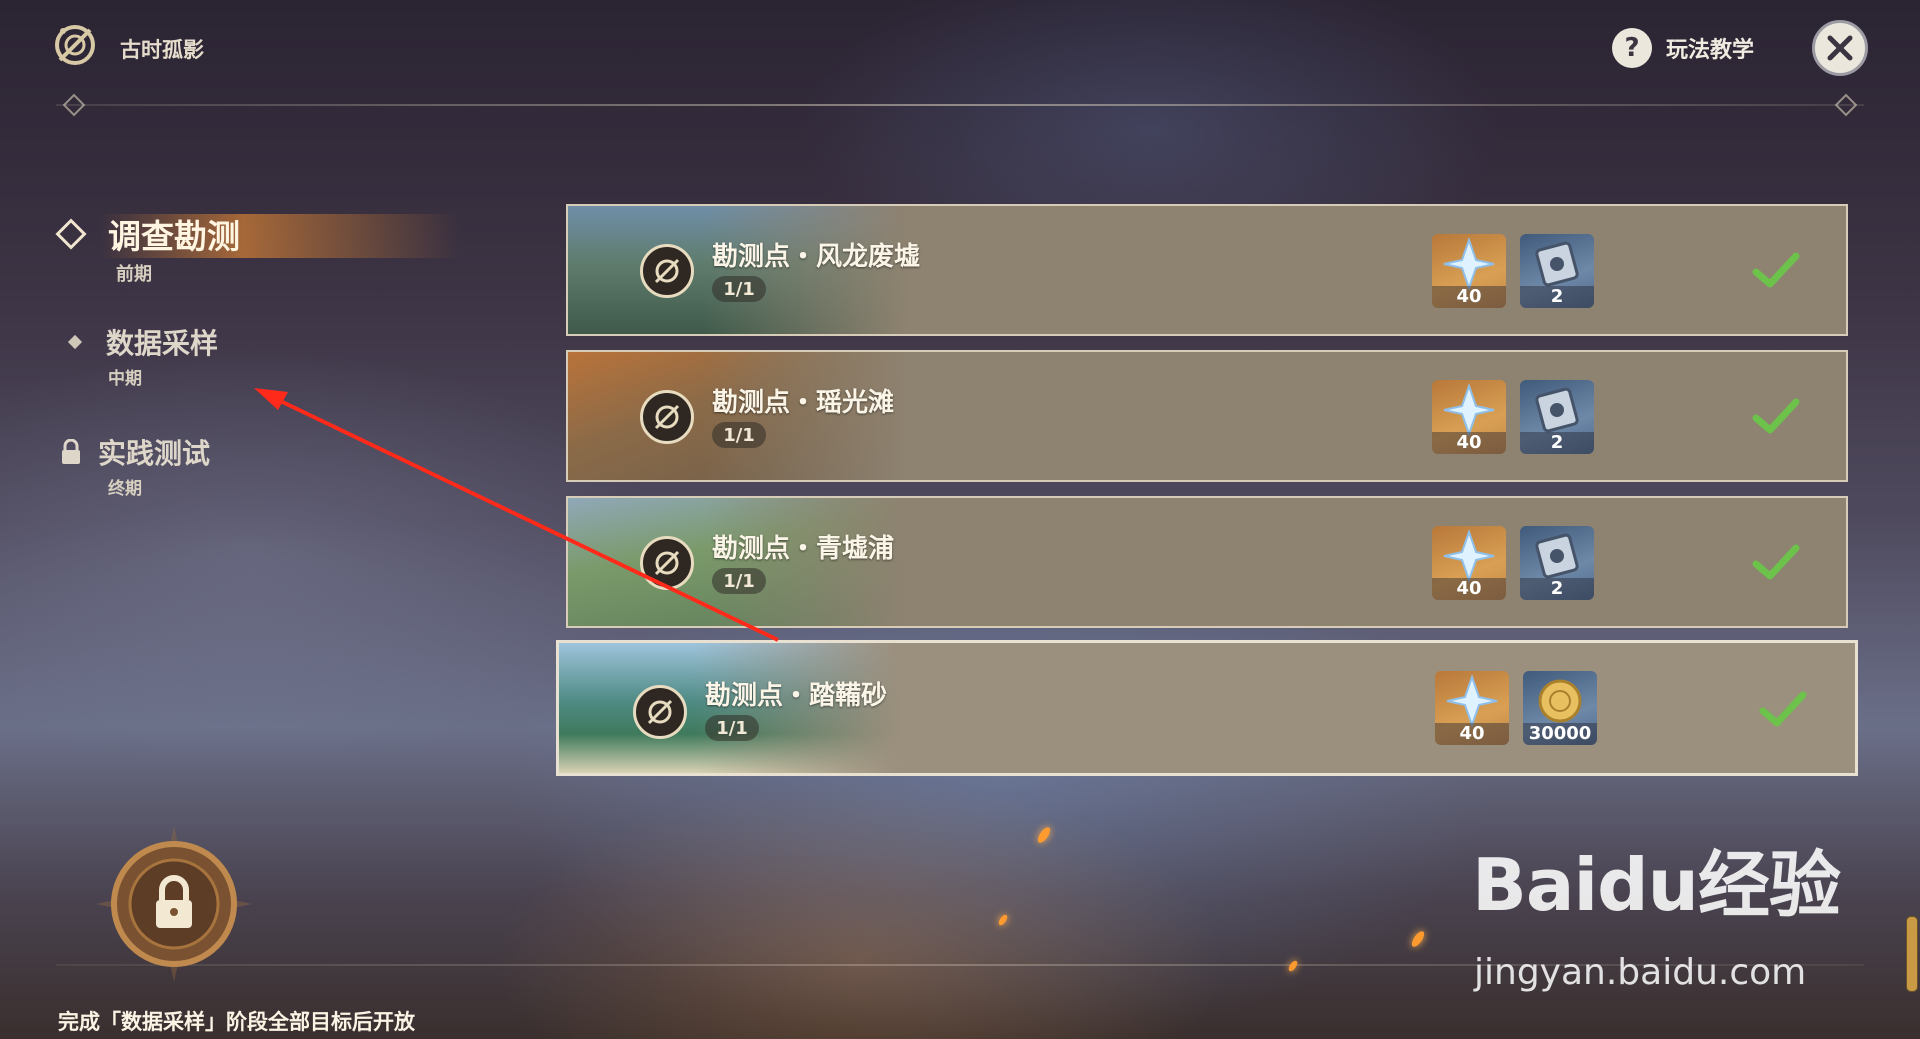 Image resolution: width=1920 pixels, height=1039 pixels. What do you see at coordinates (174, 904) in the screenshot?
I see `locked-stage-emblem` at bounding box center [174, 904].